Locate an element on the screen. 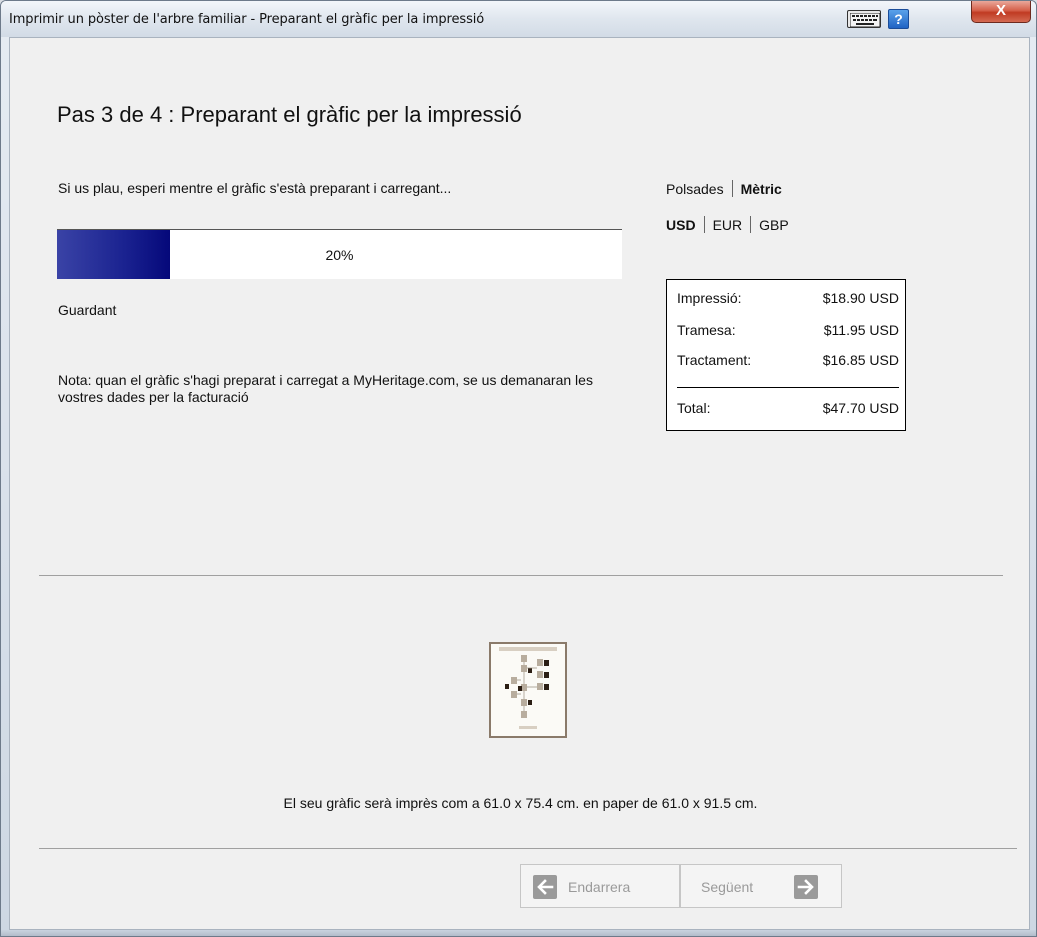 Image resolution: width=1037 pixels, height=937 pixels. currency-selector: USD EUR GBP is located at coordinates (727, 224).